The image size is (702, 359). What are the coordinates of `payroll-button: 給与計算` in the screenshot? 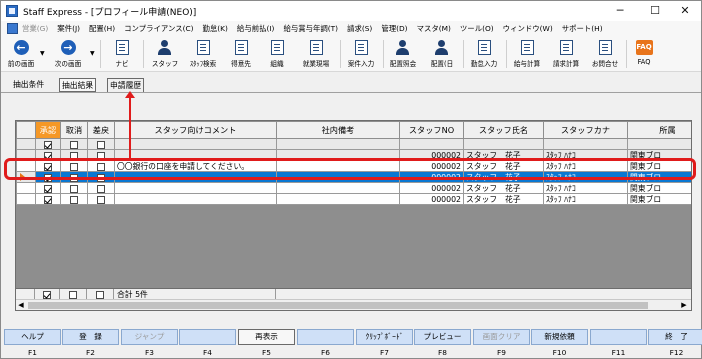 It's located at (527, 54).